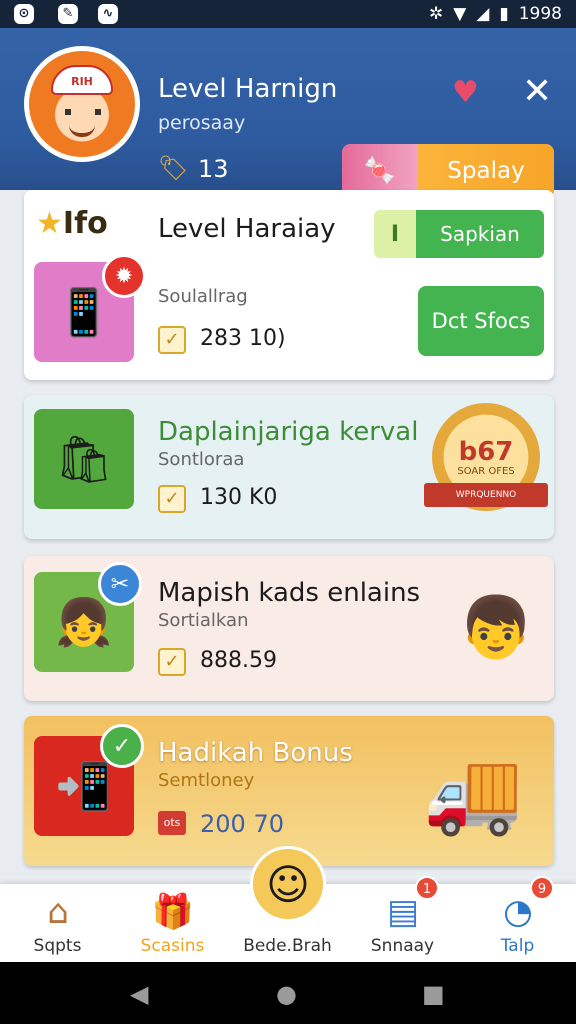  Describe the element at coordinates (289, 791) in the screenshot. I see `bonus-card: 📲 ✓ Hadikah Bonus Semtloney ots 200 70 🚚` at that location.